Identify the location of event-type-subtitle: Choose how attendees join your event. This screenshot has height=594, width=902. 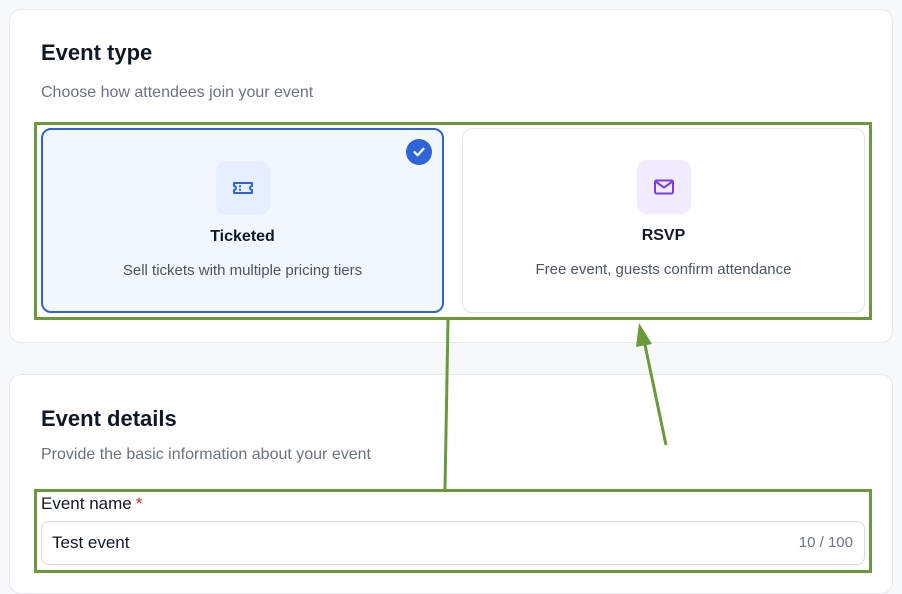
(177, 92).